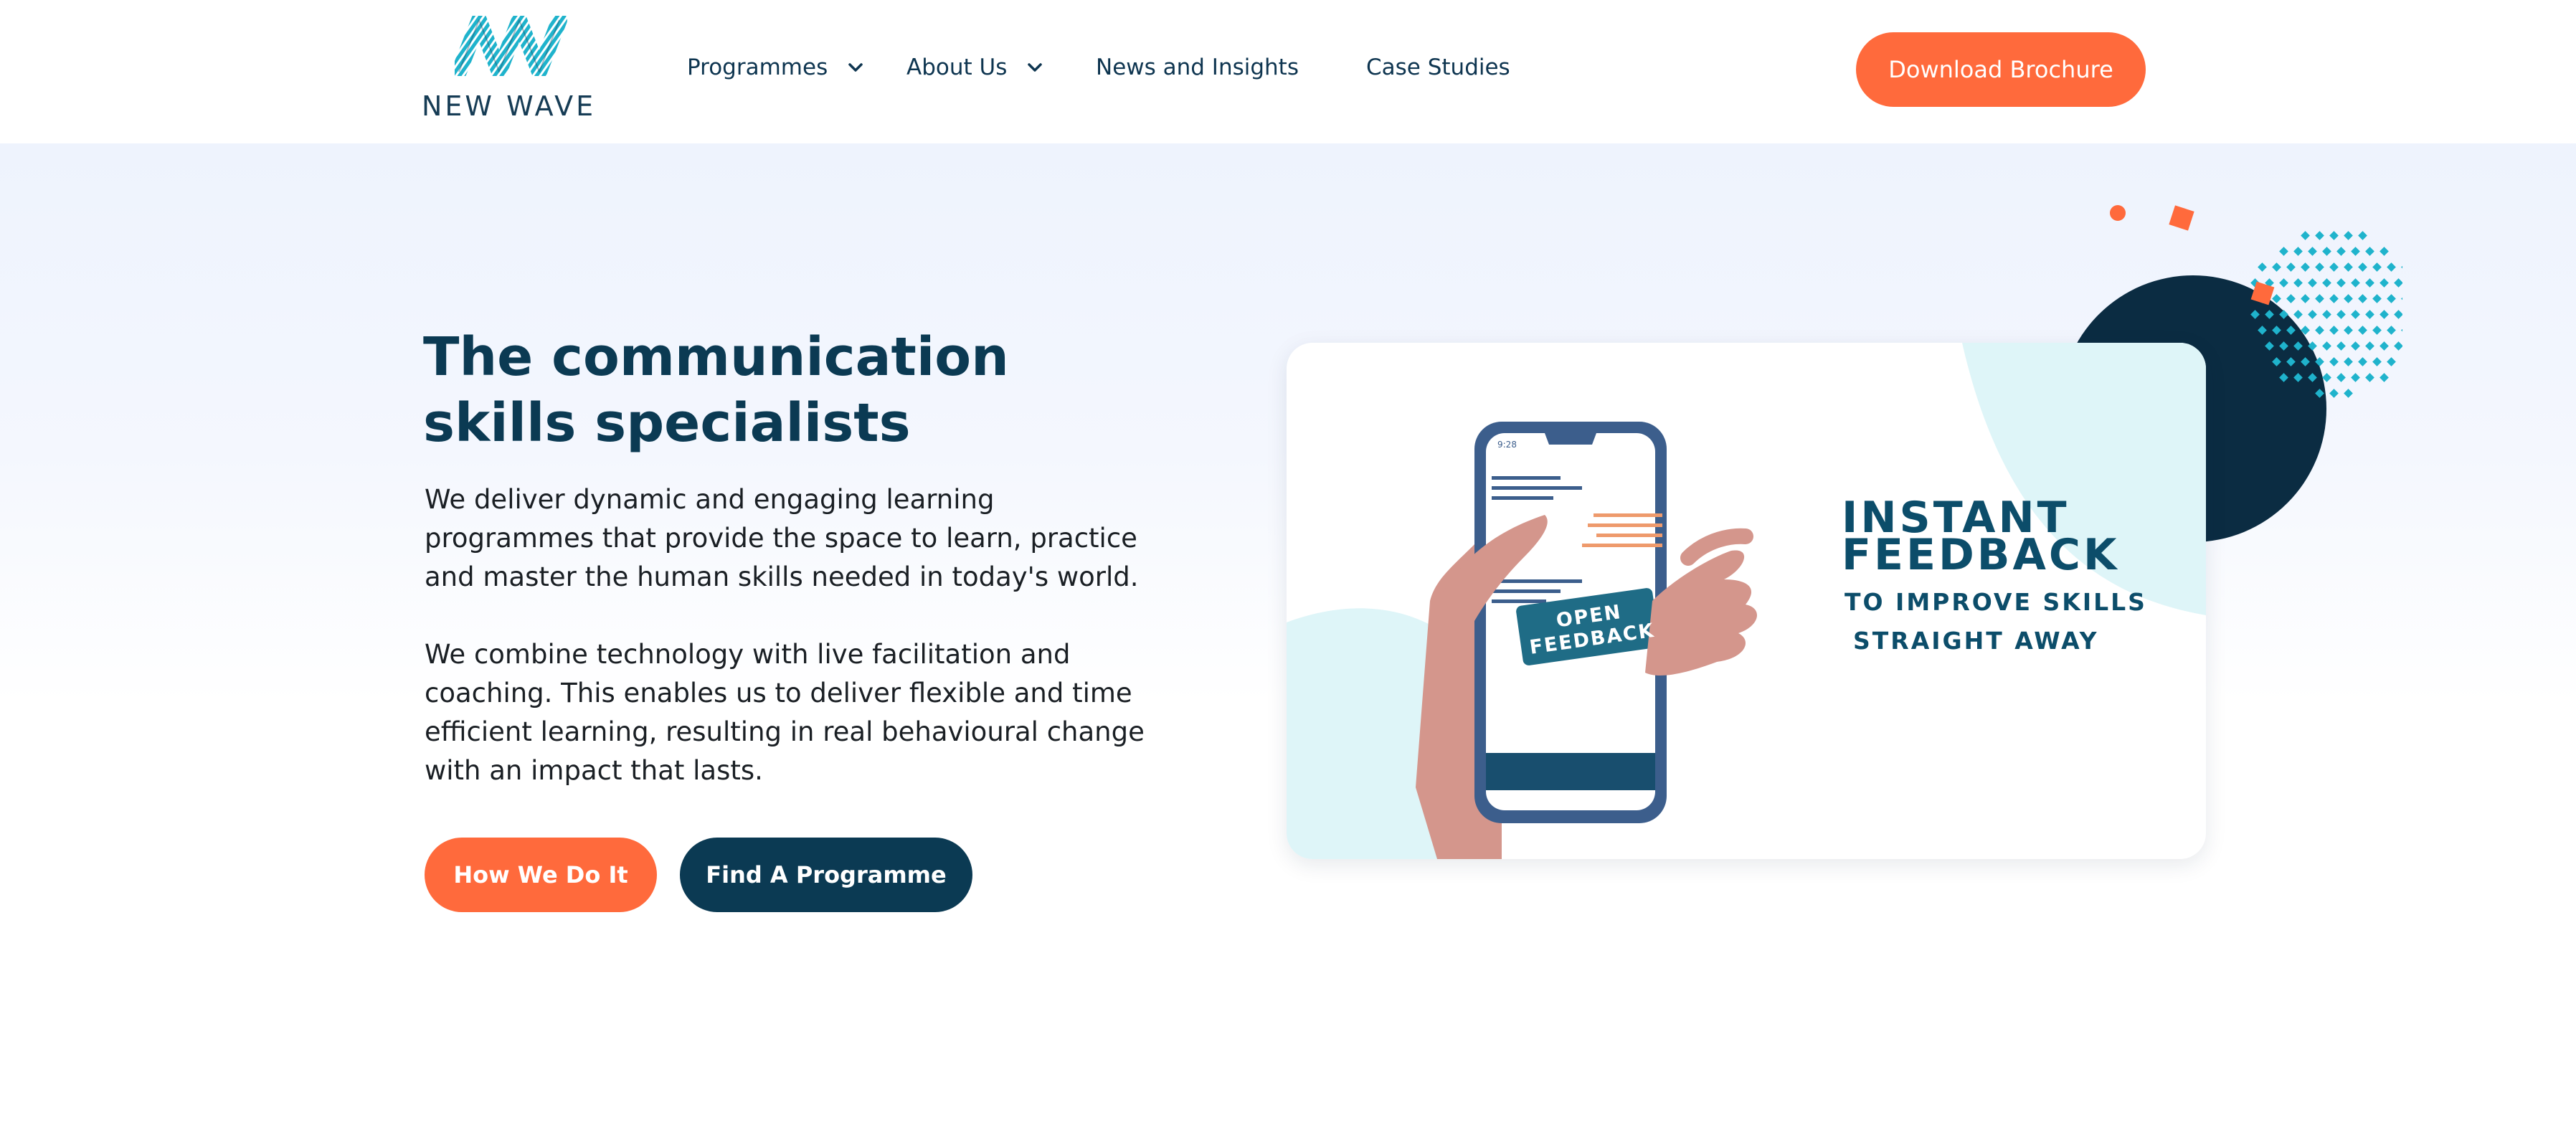 The height and width of the screenshot is (1133, 2576). Describe the element at coordinates (1976, 641) in the screenshot. I see `card-subline-2: STRAIGHT AWAY` at that location.